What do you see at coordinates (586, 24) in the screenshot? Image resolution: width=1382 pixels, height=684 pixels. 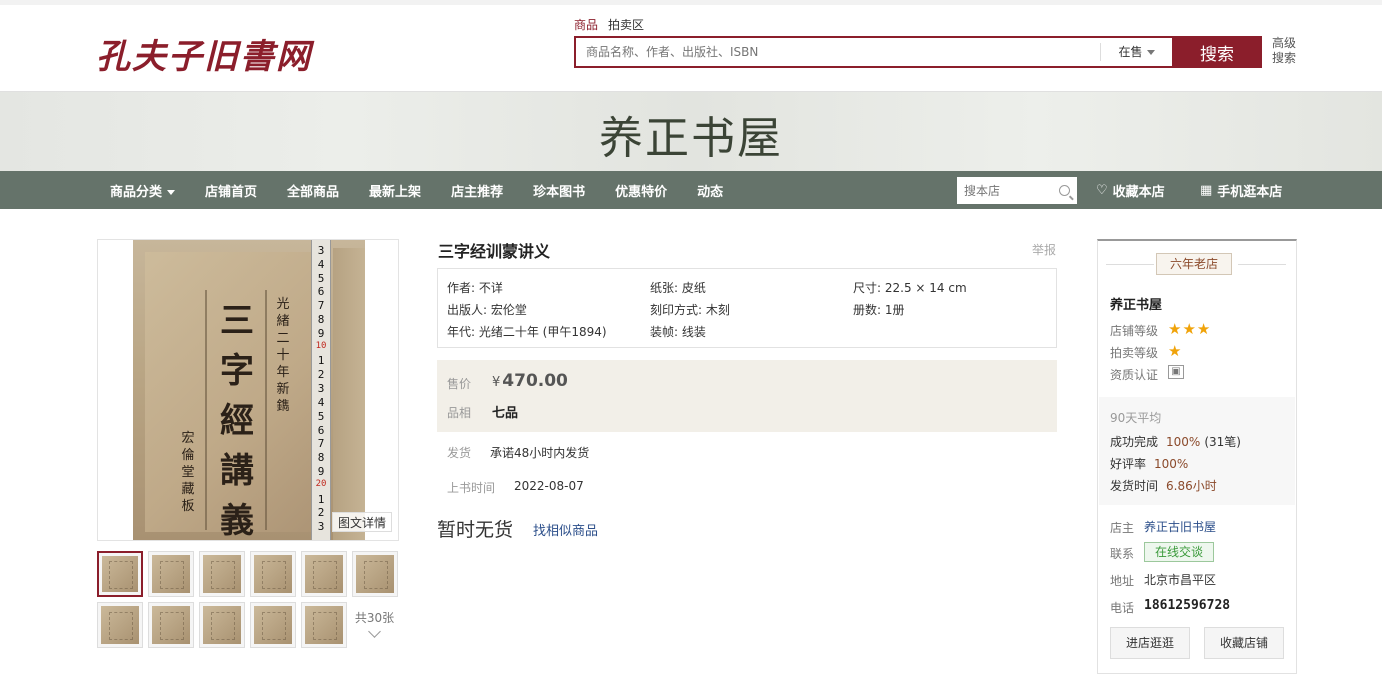 I see `search-tab-goods: 商品` at bounding box center [586, 24].